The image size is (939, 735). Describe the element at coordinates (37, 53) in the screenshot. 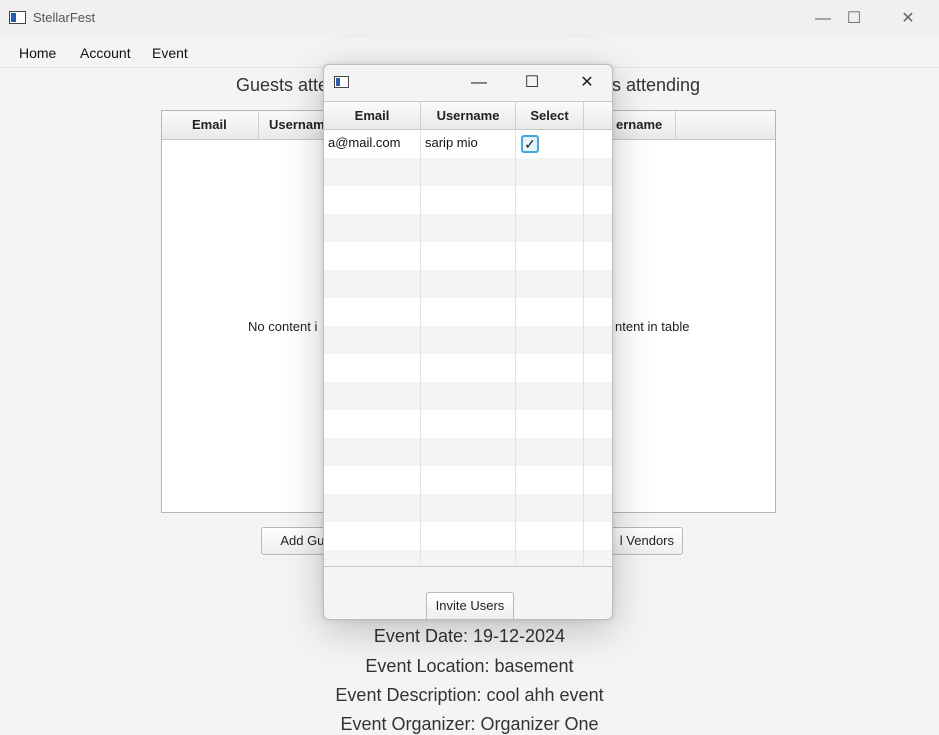

I see `menu-home: Home` at that location.